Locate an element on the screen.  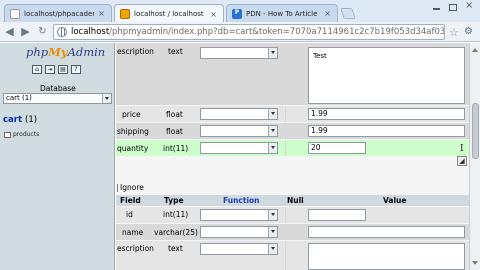
back-arrow-icon: ◀ is located at coordinates (9, 31).